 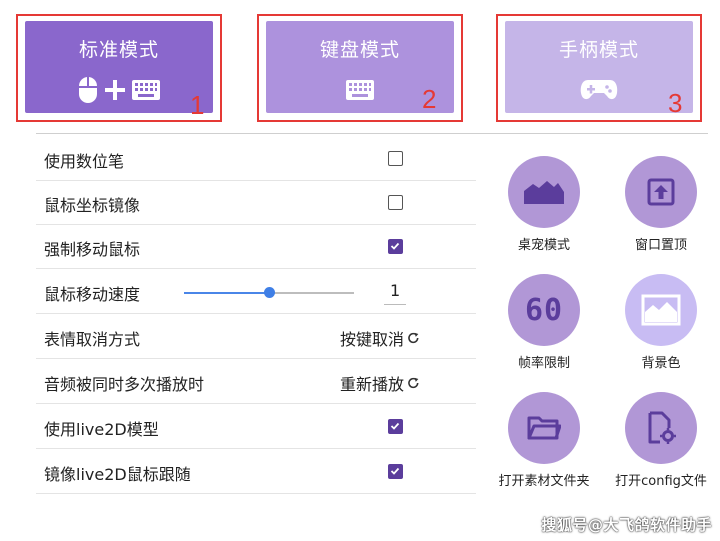 I want to click on open-config-file-button: 打开config文件, so click(x=661, y=440).